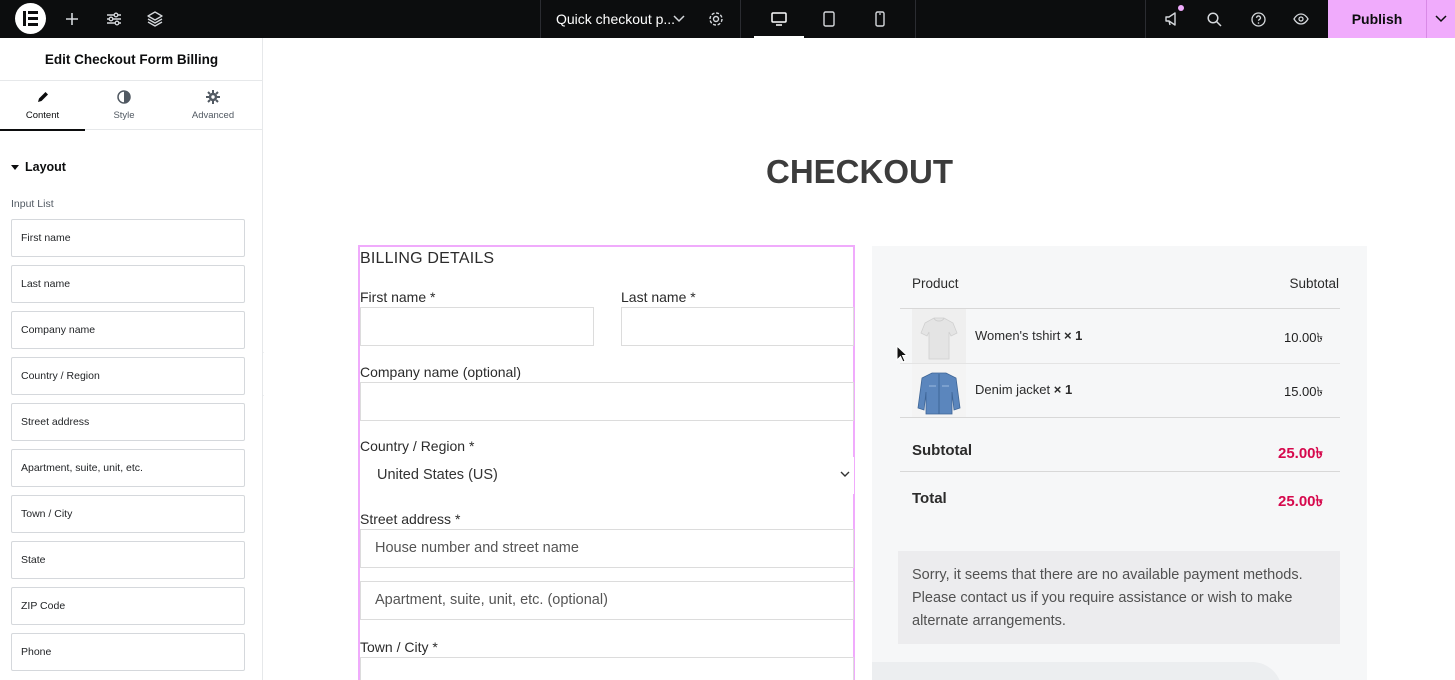 The width and height of the screenshot is (1455, 680). Describe the element at coordinates (939, 391) in the screenshot. I see `jacket-product-image` at that location.